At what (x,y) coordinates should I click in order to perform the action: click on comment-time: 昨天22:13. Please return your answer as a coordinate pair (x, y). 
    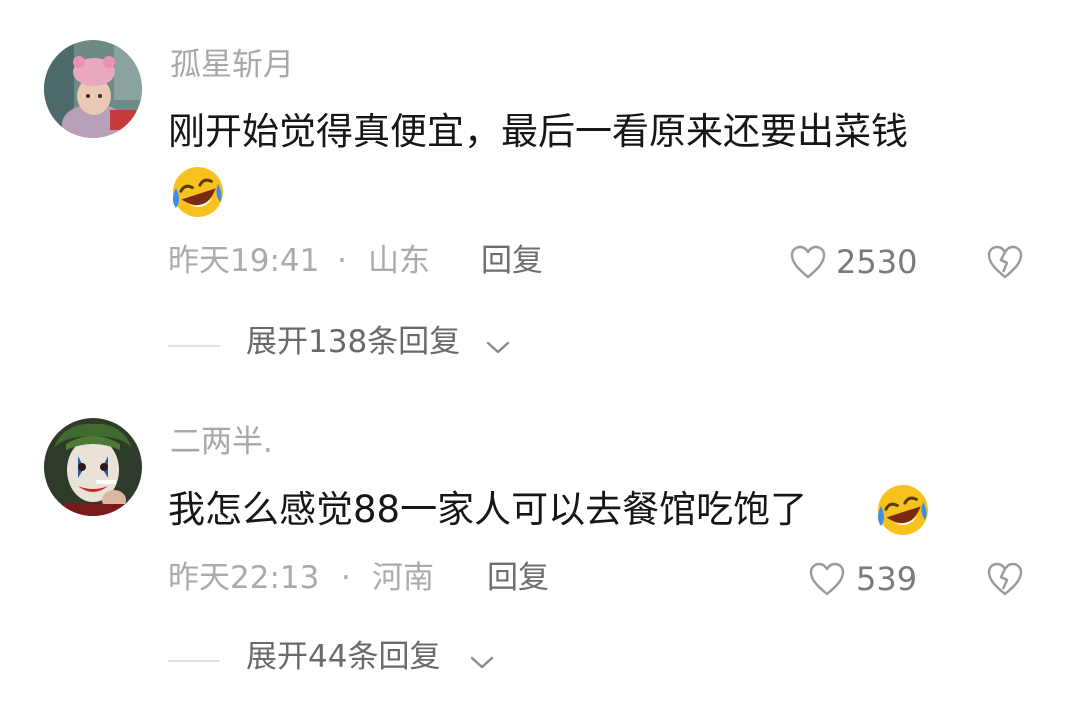
    Looking at the image, I should click on (244, 578).